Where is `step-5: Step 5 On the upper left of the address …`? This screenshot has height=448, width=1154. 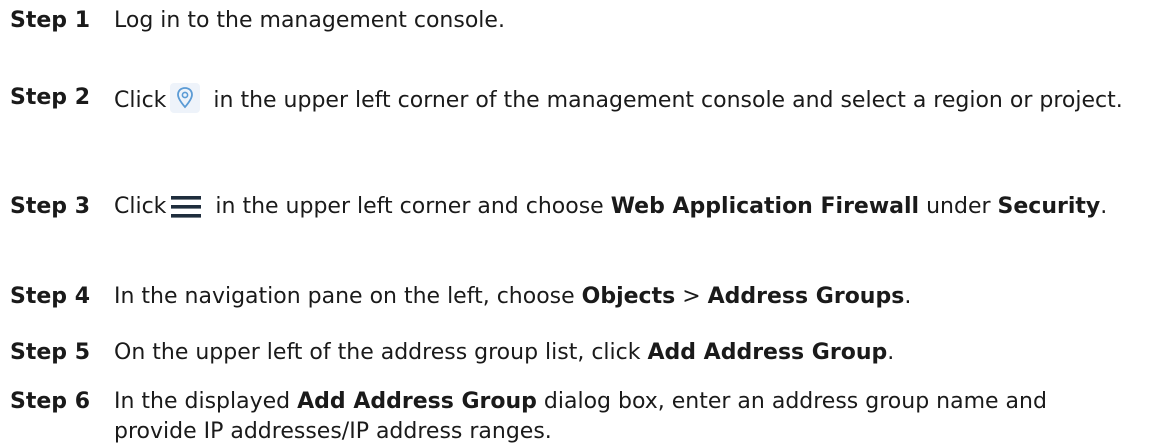
step-5: Step 5 On the upper left of the address … is located at coordinates (572, 353).